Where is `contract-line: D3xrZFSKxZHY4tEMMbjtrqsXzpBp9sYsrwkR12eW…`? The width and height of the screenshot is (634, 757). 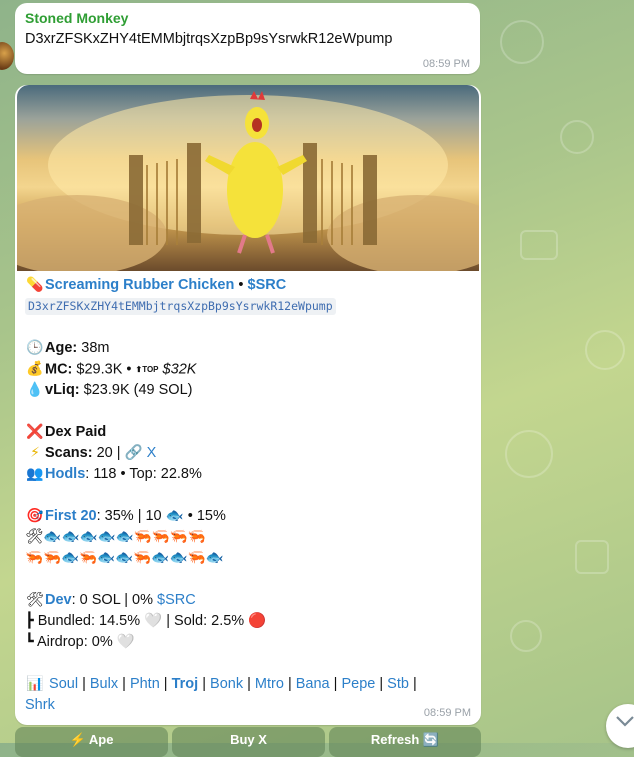
contract-line: D3xrZFSKxZHY4tEMMbjtrqsXzpBp9sYsrwkR12eW… is located at coordinates (250, 306).